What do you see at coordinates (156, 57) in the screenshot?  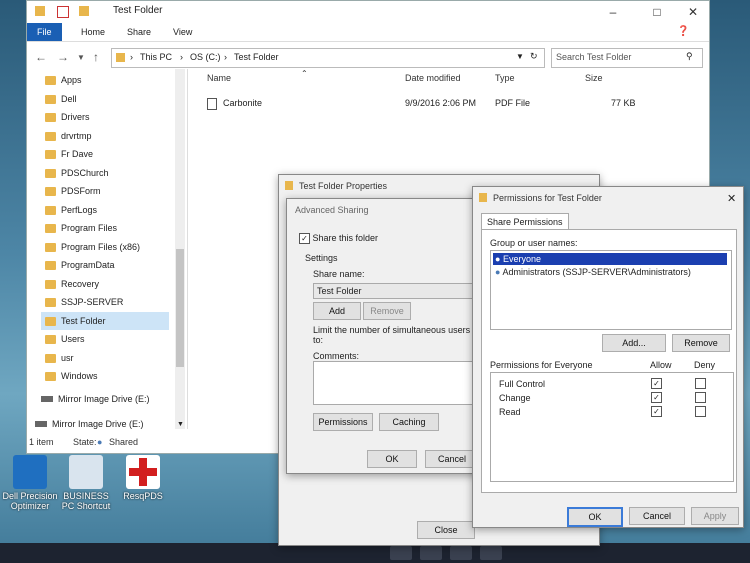 I see `breadcrumb-this-pc: This PC` at bounding box center [156, 57].